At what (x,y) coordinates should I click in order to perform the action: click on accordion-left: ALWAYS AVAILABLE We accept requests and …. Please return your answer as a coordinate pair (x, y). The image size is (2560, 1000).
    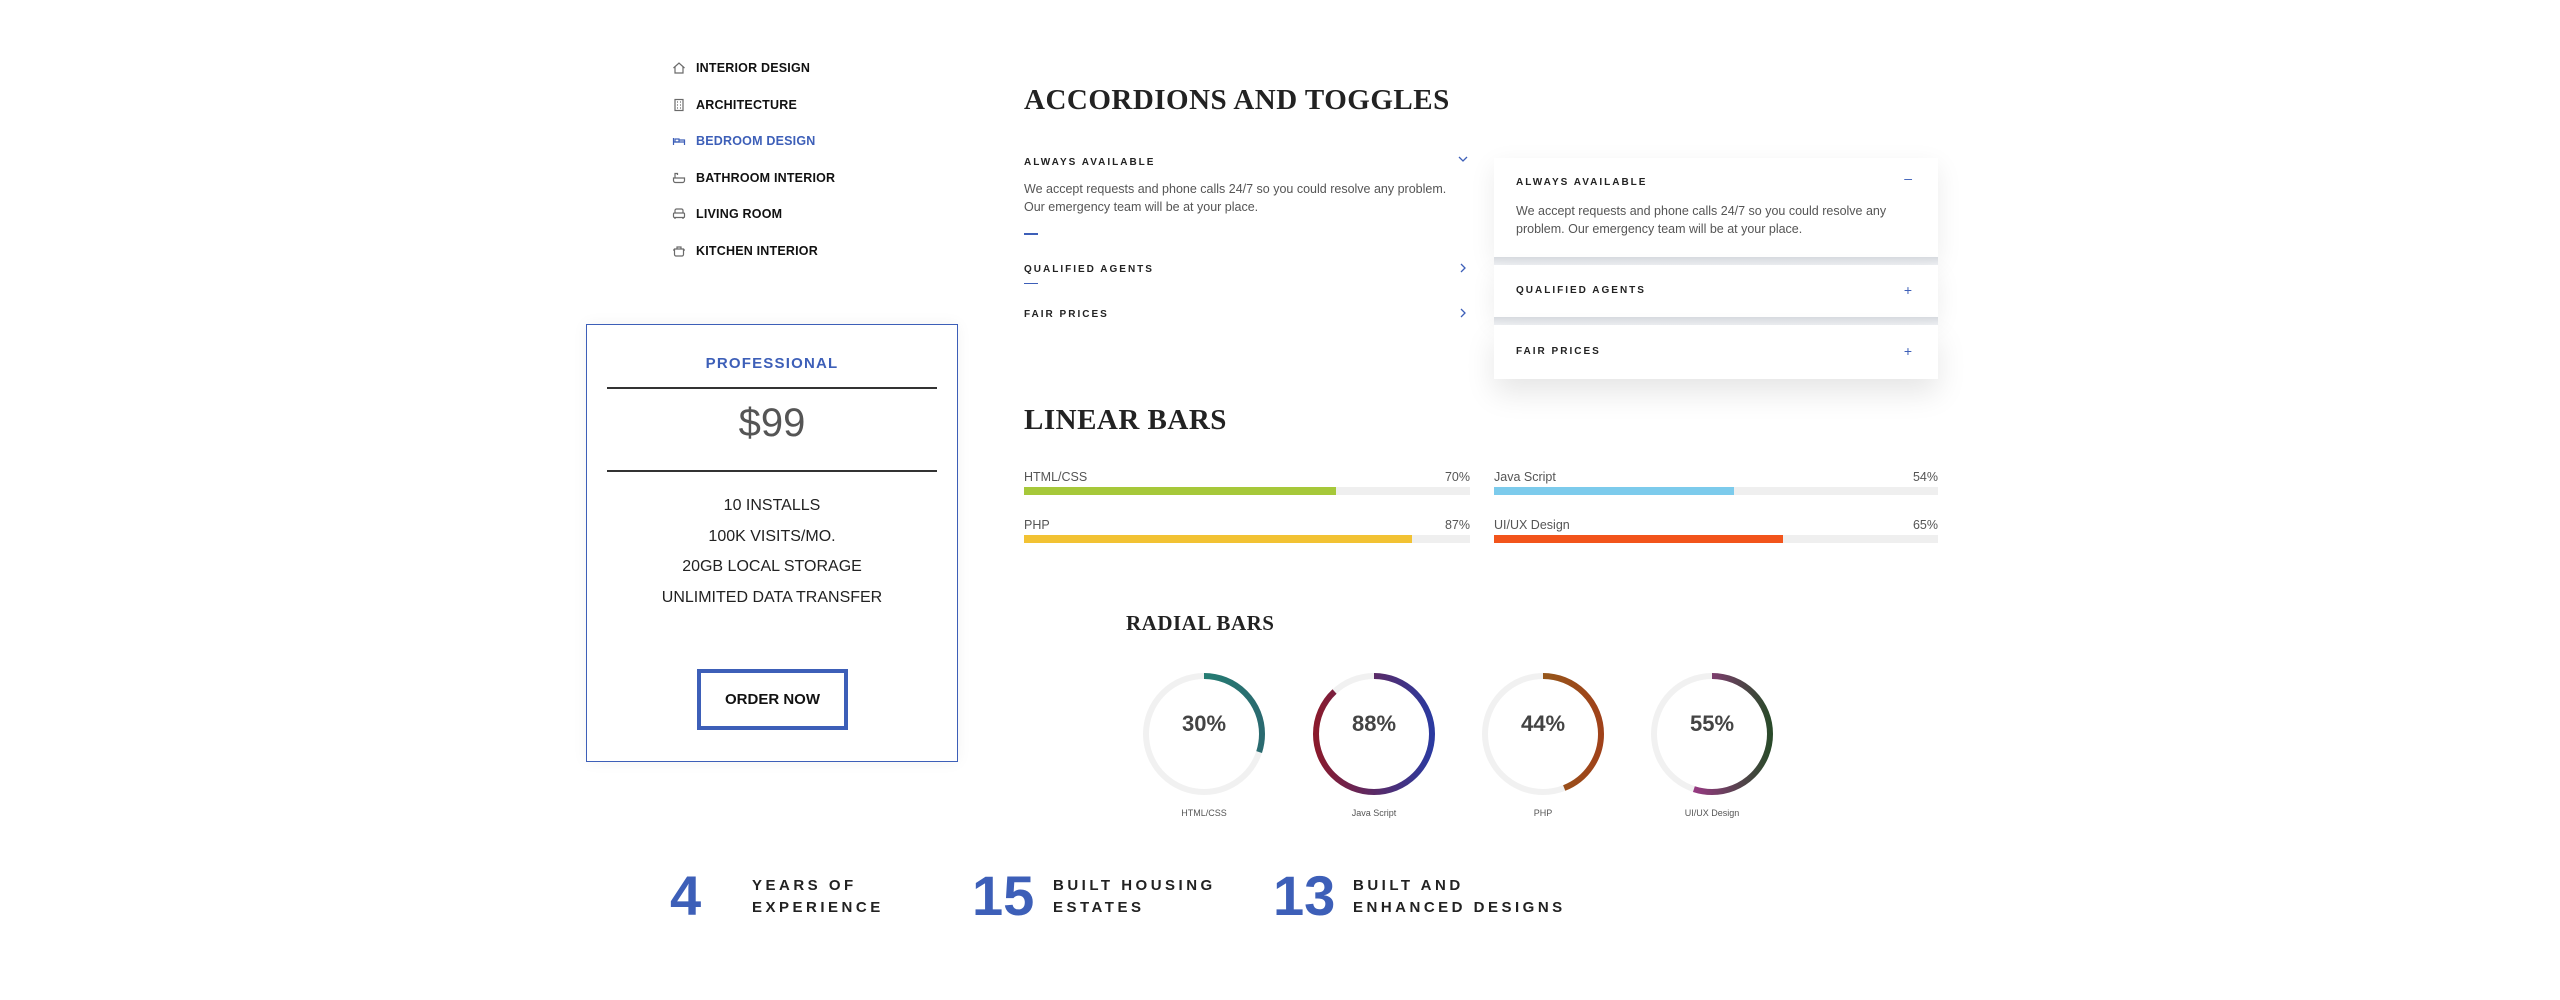
    Looking at the image, I should click on (1247, 238).